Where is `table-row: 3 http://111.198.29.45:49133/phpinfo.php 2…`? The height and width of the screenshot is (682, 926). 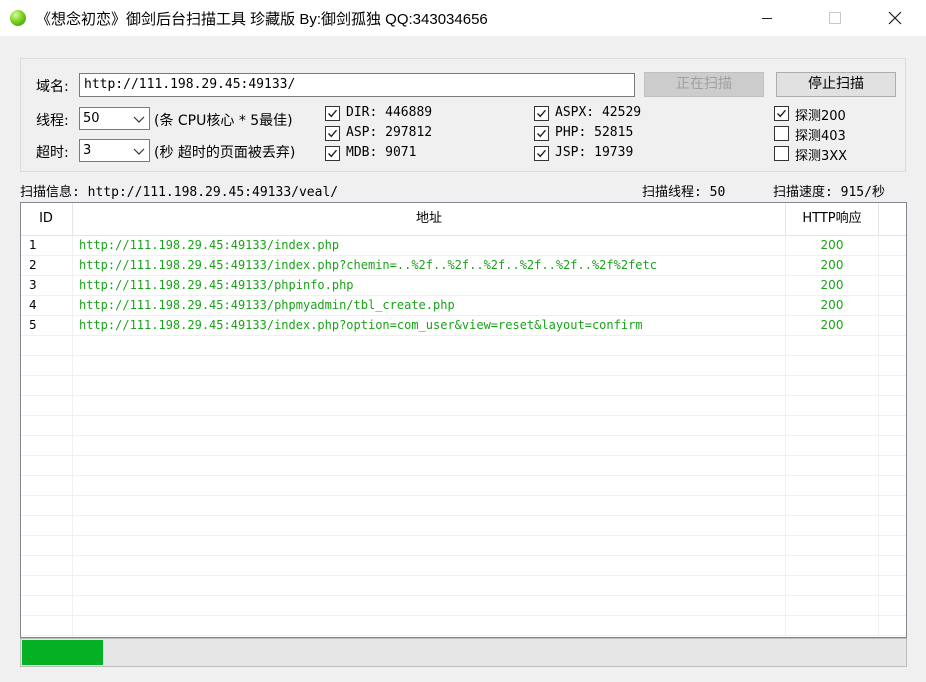
table-row: 3 http://111.198.29.45:49133/phpinfo.php 2… is located at coordinates (463, 285).